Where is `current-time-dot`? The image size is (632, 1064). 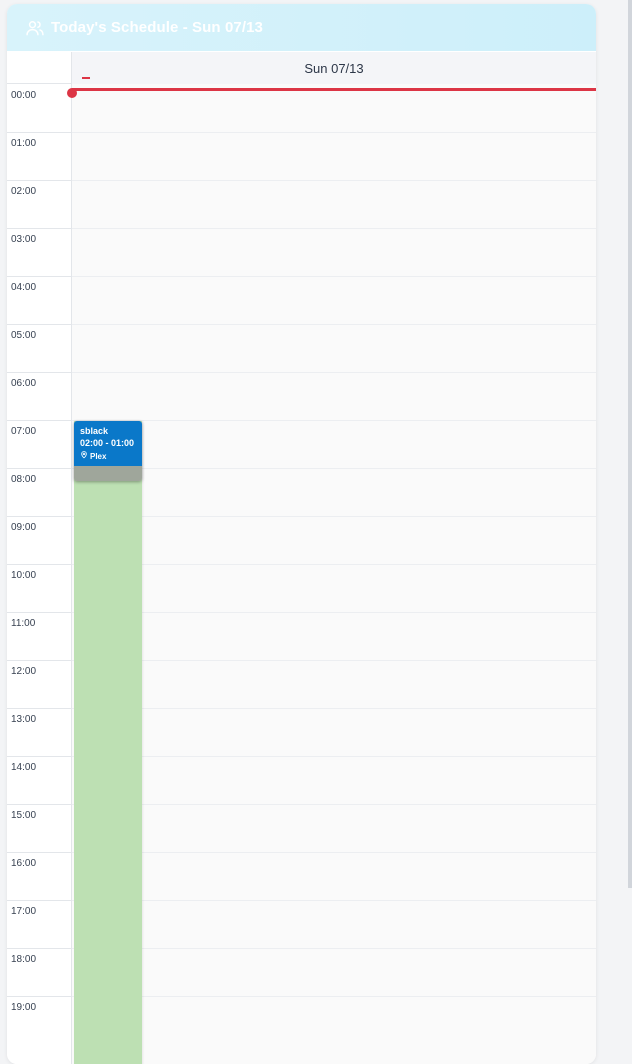
current-time-dot is located at coordinates (72, 93).